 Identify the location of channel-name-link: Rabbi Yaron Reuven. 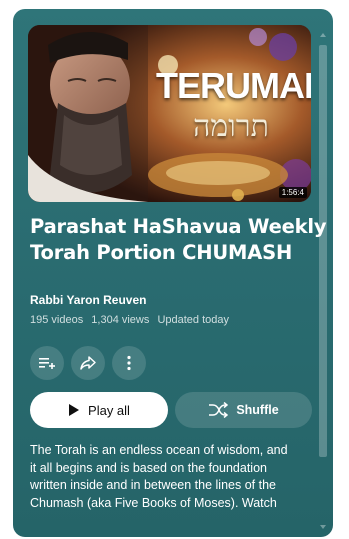
(88, 300).